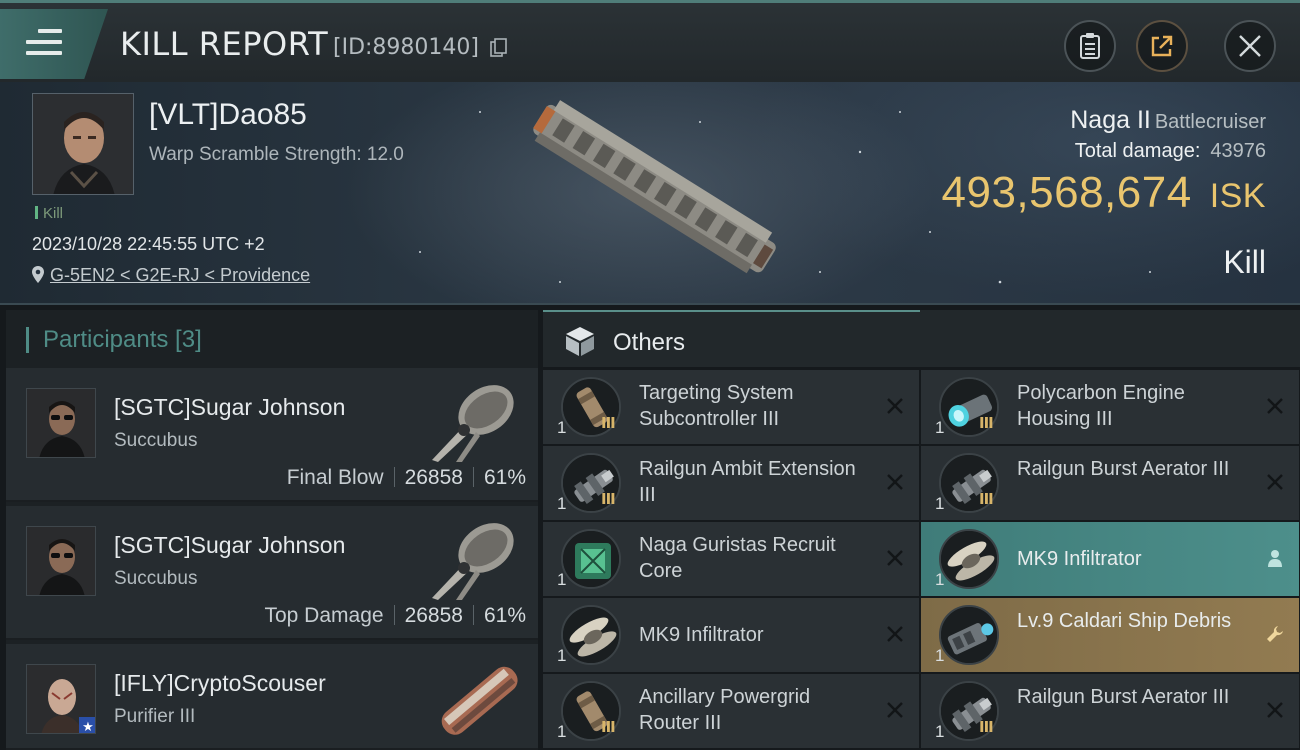  What do you see at coordinates (224, 44) in the screenshot?
I see `page-title: KILL REPORT` at bounding box center [224, 44].